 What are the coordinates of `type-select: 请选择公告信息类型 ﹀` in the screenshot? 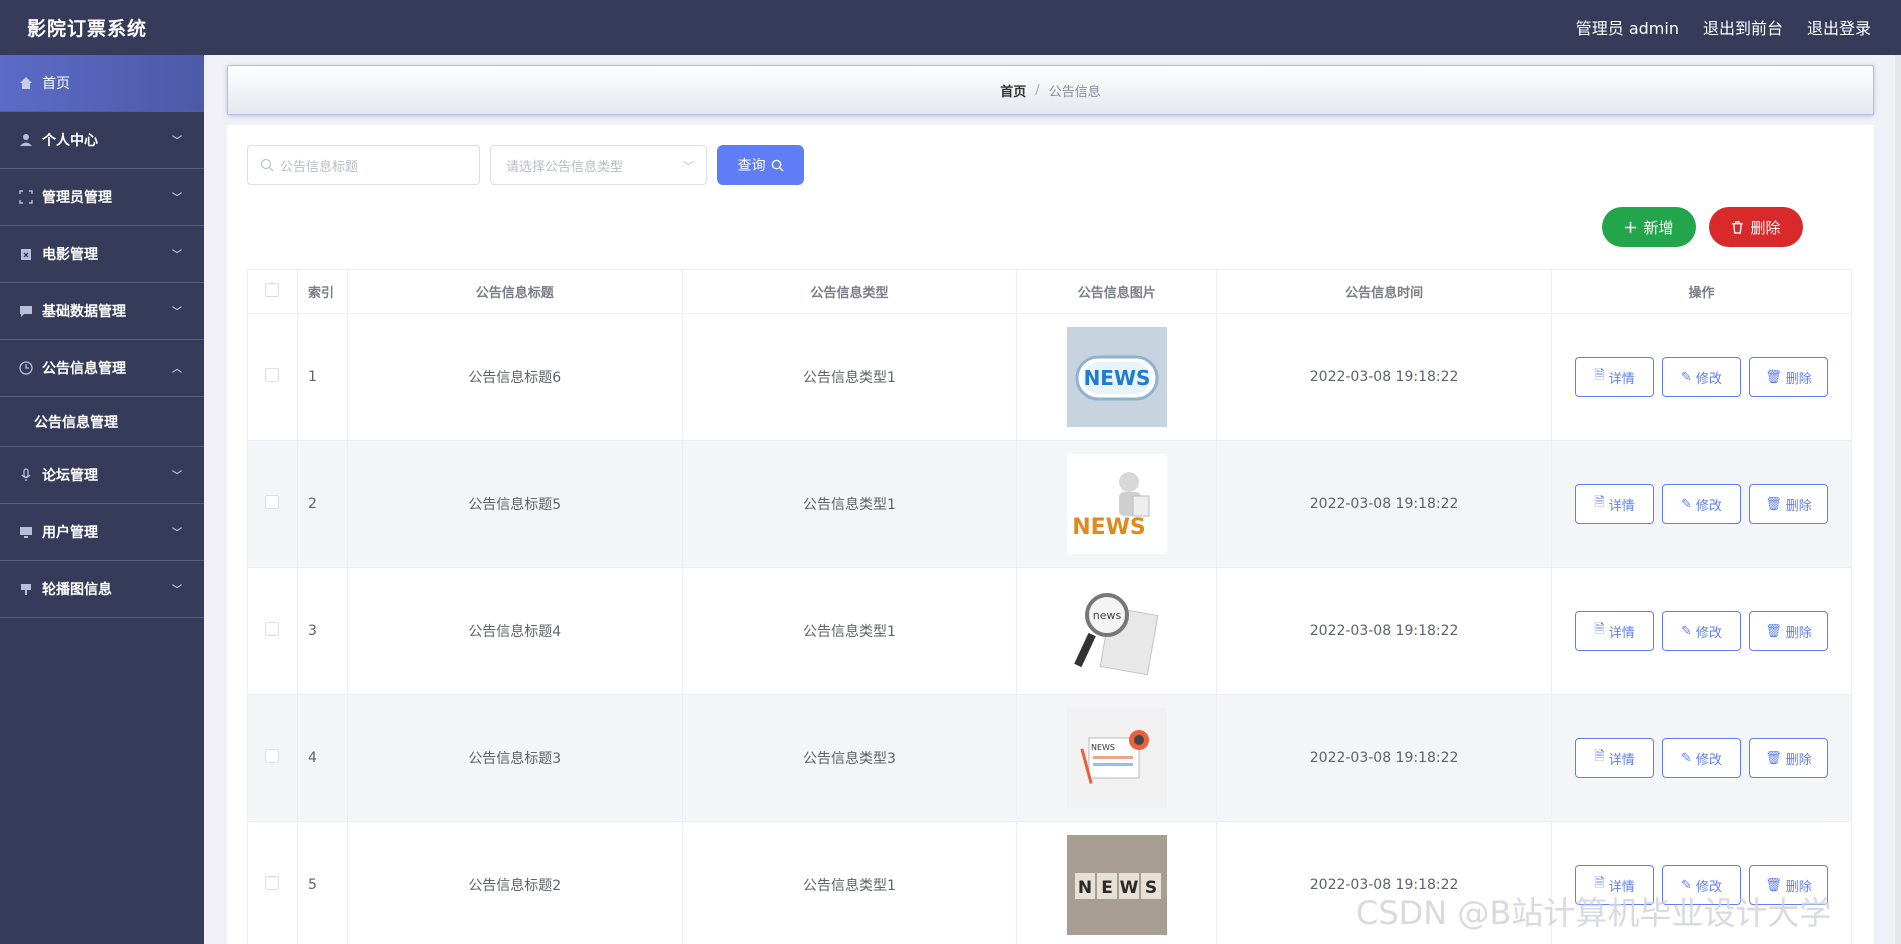 It's located at (598, 165).